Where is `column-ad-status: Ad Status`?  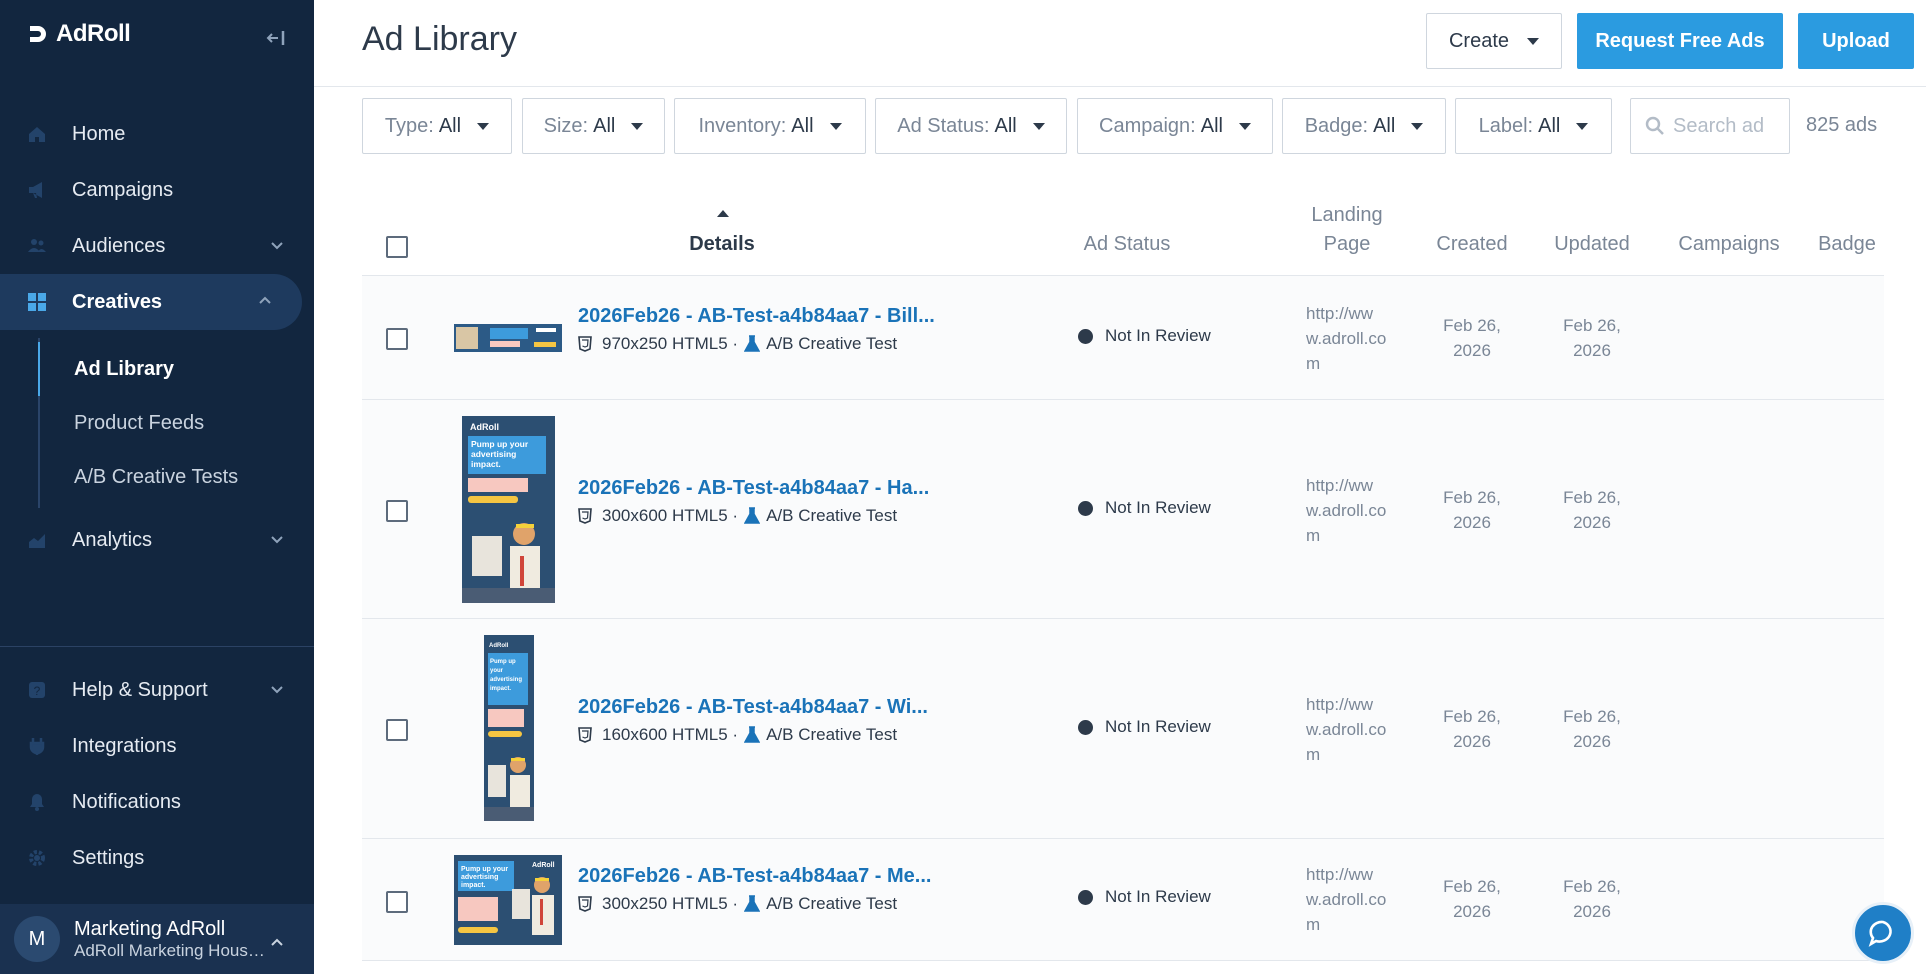
column-ad-status: Ad Status is located at coordinates (1127, 244).